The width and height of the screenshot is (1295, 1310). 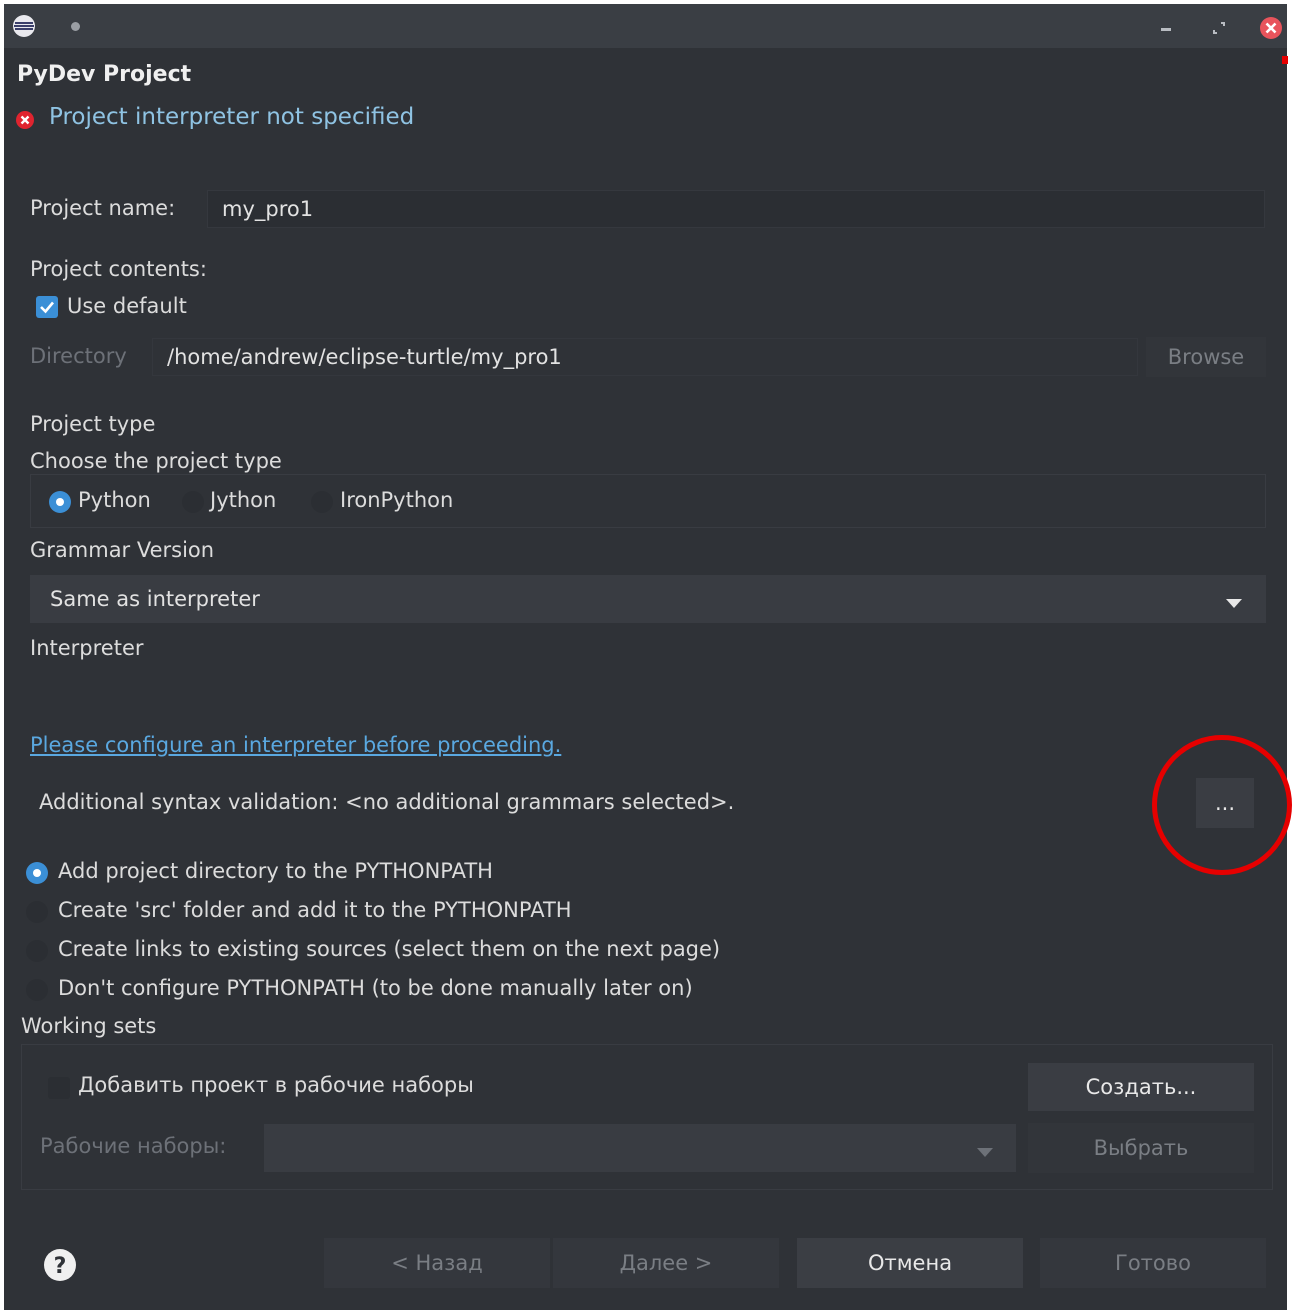 What do you see at coordinates (37, 951) in the screenshot?
I see `radio-create-links` at bounding box center [37, 951].